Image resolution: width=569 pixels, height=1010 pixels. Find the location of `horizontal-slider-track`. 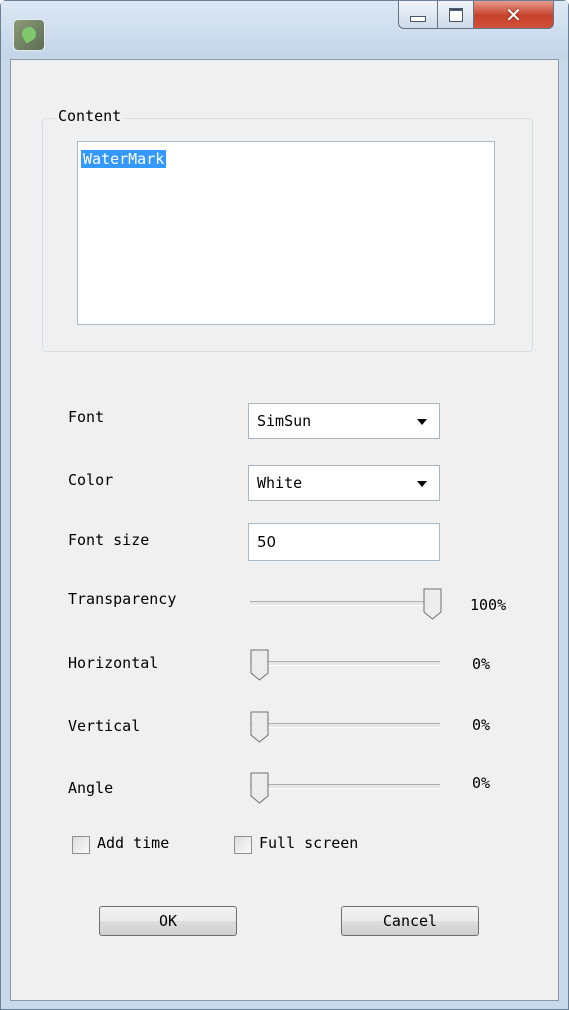

horizontal-slider-track is located at coordinates (345, 663).